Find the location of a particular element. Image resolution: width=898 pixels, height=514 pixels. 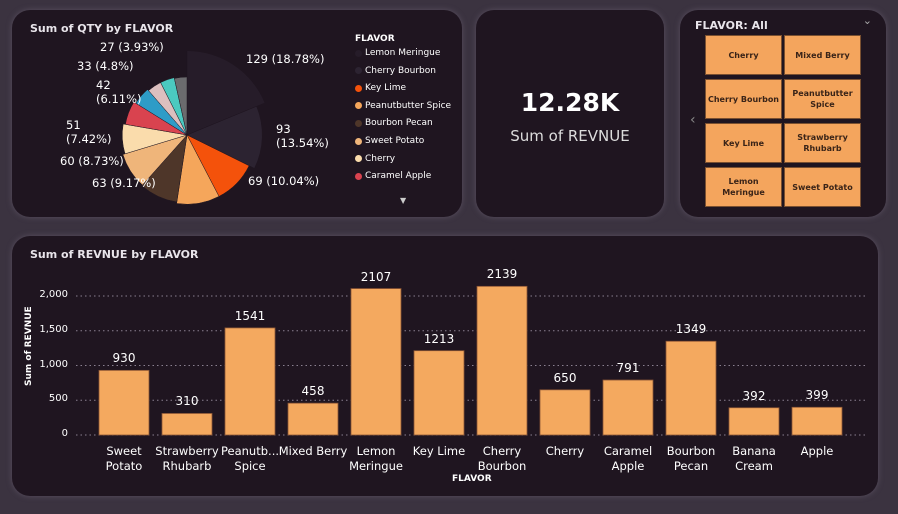

slicer-option: Peanutbutter Spice is located at coordinates (822, 99).